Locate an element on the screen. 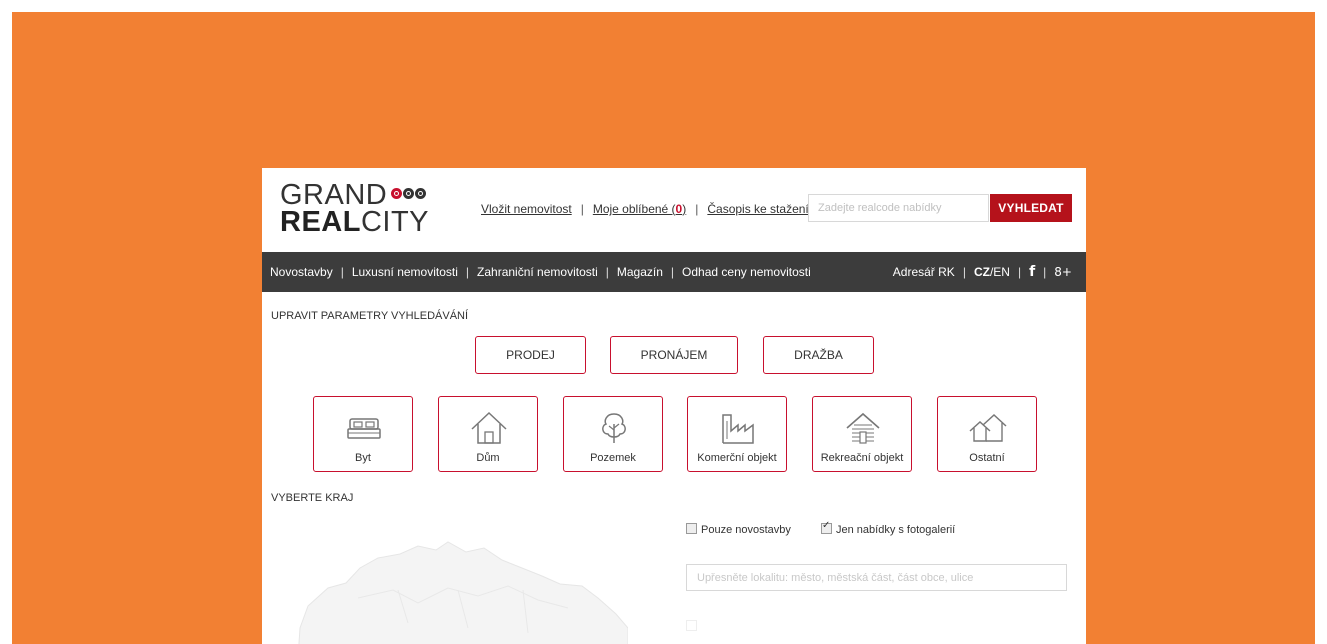 The image size is (1327, 644). category-recreational: Rekreační objekt is located at coordinates (862, 434).